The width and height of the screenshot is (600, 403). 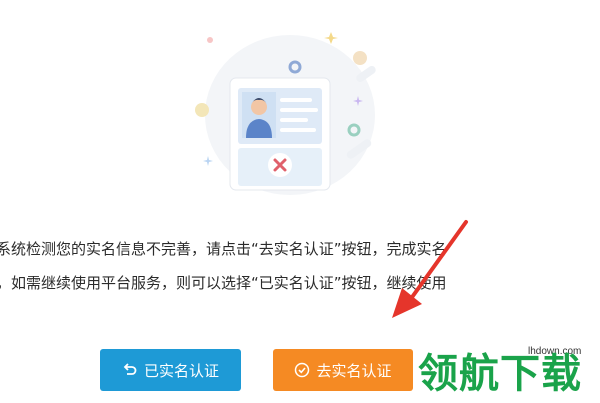 I want to click on site-watermark: lhdown.com 领航下载, so click(x=509, y=372).